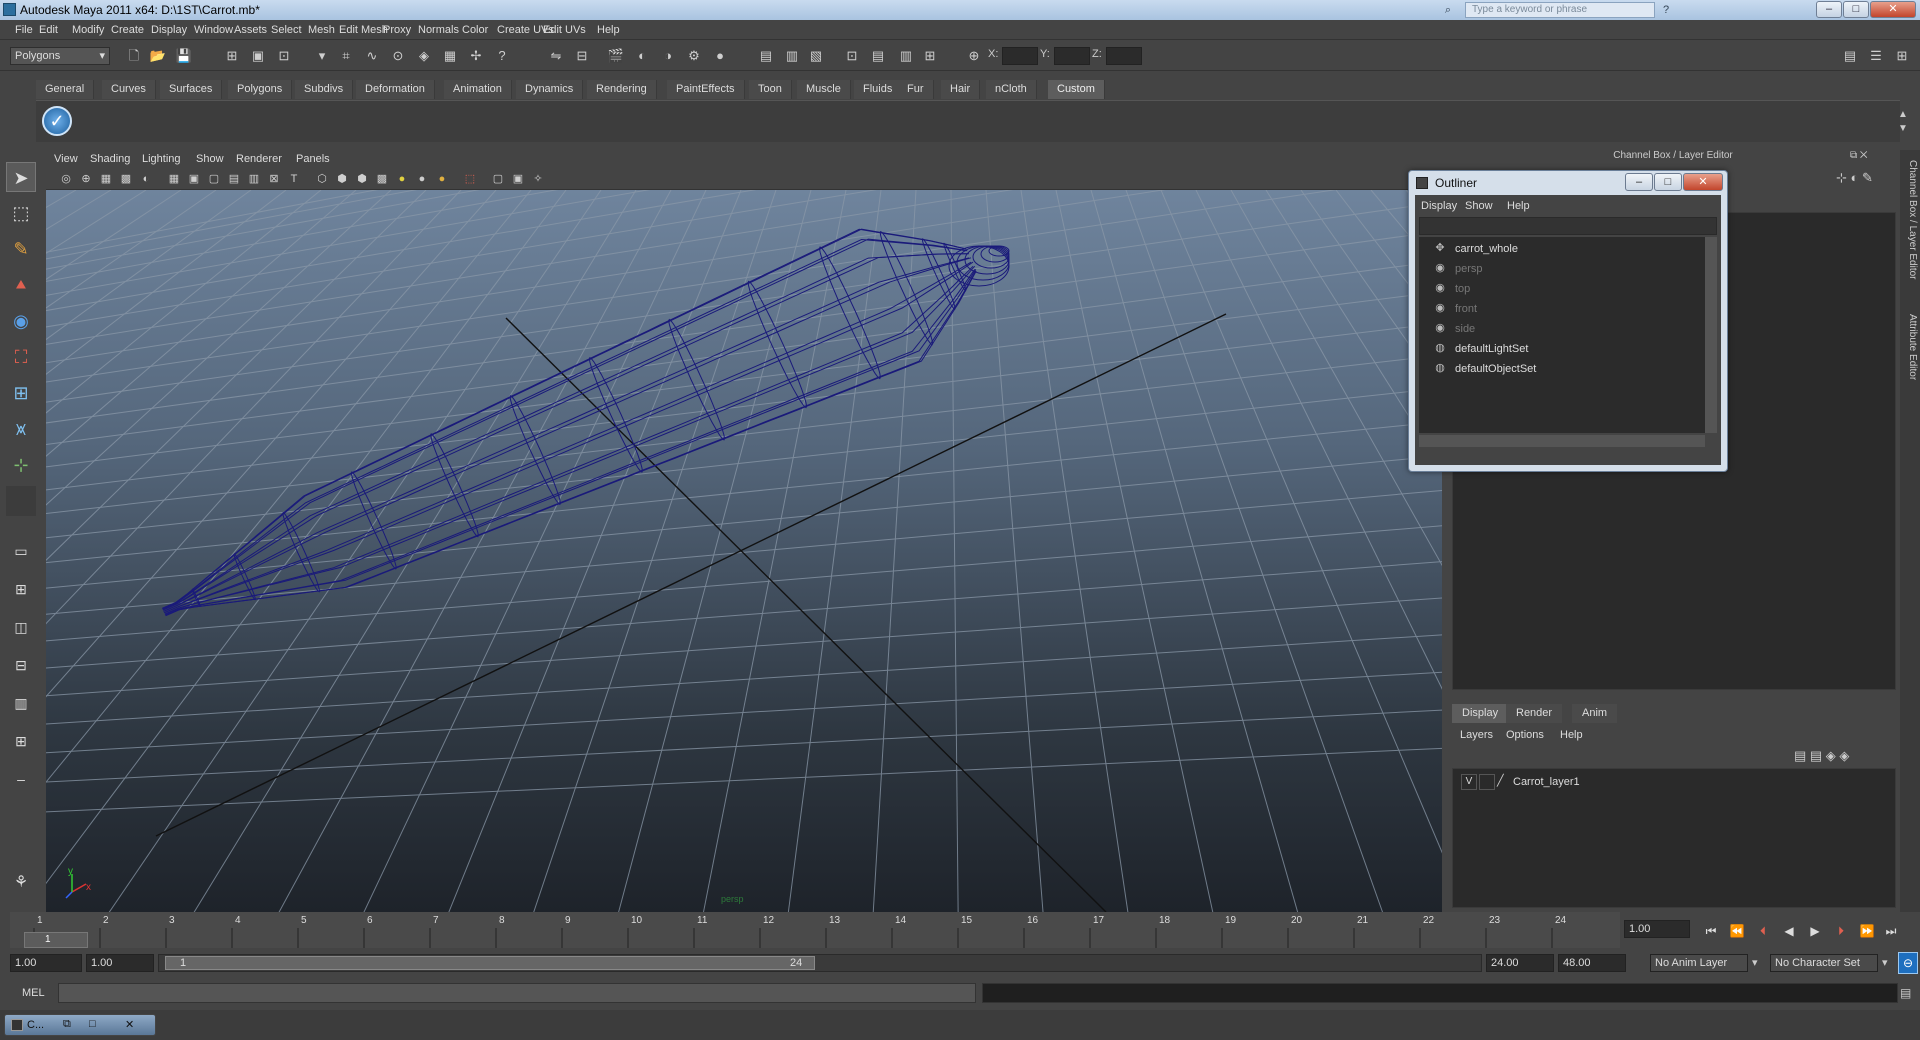  Describe the element at coordinates (322, 56) in the screenshot. I see `selection-mask-icon: ▾` at that location.